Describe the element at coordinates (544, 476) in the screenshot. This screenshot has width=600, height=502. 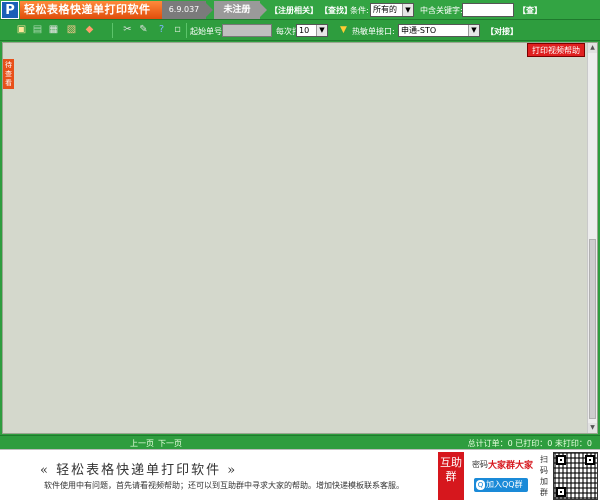
I see `scan-to-join-label: 扫码加群` at that location.